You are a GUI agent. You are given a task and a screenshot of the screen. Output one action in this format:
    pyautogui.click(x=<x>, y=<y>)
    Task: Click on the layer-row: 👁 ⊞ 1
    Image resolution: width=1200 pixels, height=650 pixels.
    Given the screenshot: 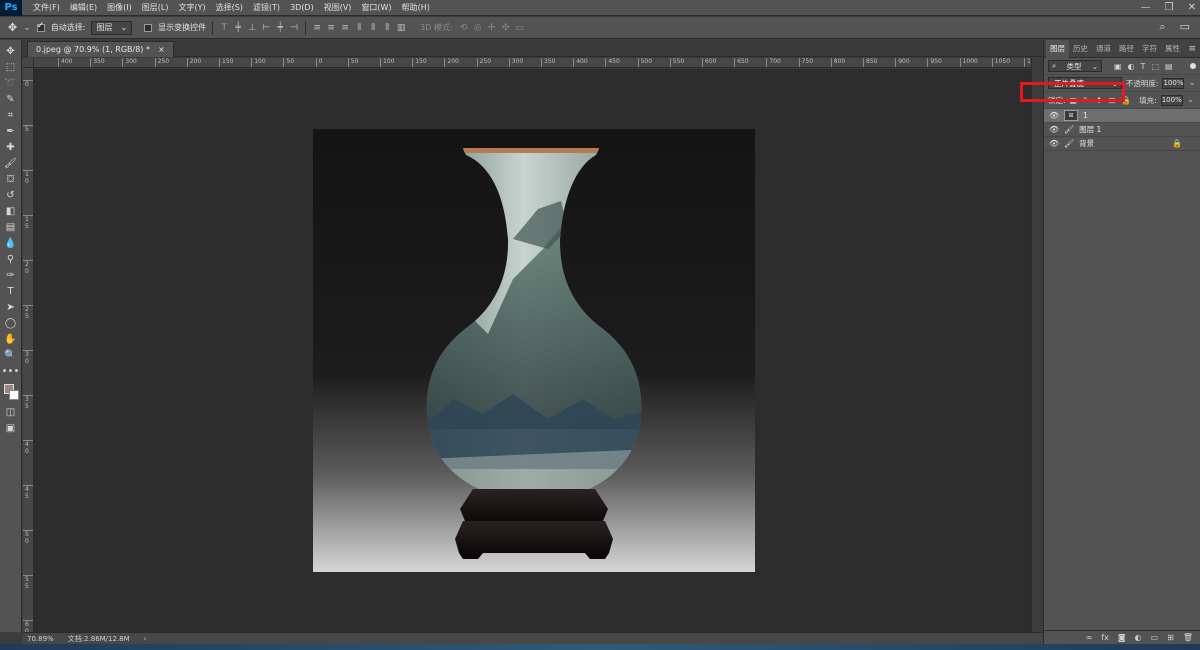 What is the action you would take?
    pyautogui.click(x=1122, y=116)
    